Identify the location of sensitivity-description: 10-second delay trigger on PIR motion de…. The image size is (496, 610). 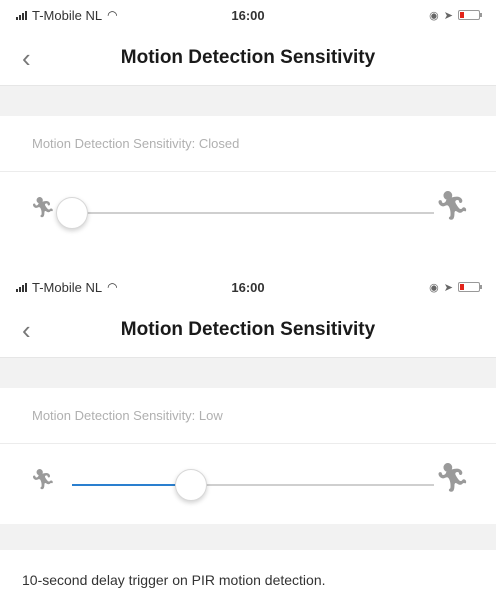
(174, 580).